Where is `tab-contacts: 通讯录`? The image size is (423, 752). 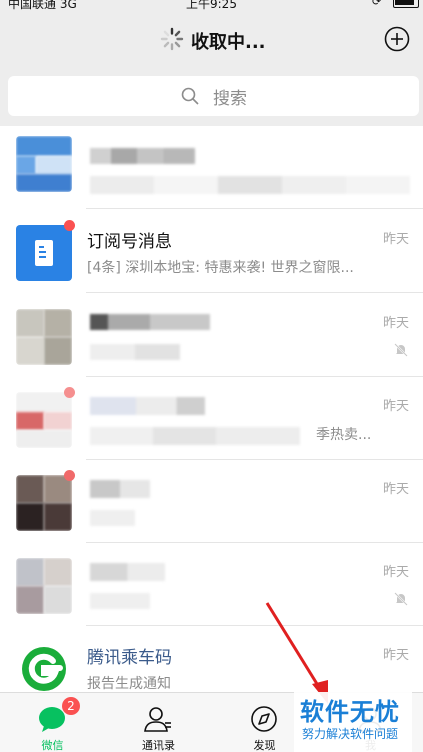
tab-contacts: 通讯录 is located at coordinates (158, 722).